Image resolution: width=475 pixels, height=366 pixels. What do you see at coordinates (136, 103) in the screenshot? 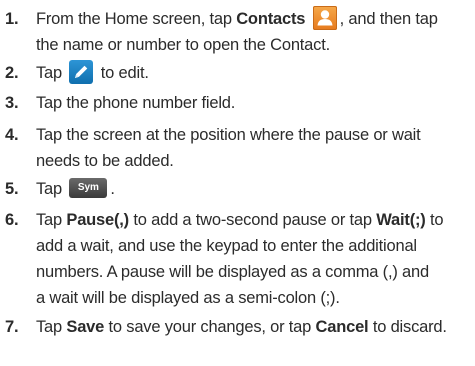
I see `step-text: Tap the phone number field.` at bounding box center [136, 103].